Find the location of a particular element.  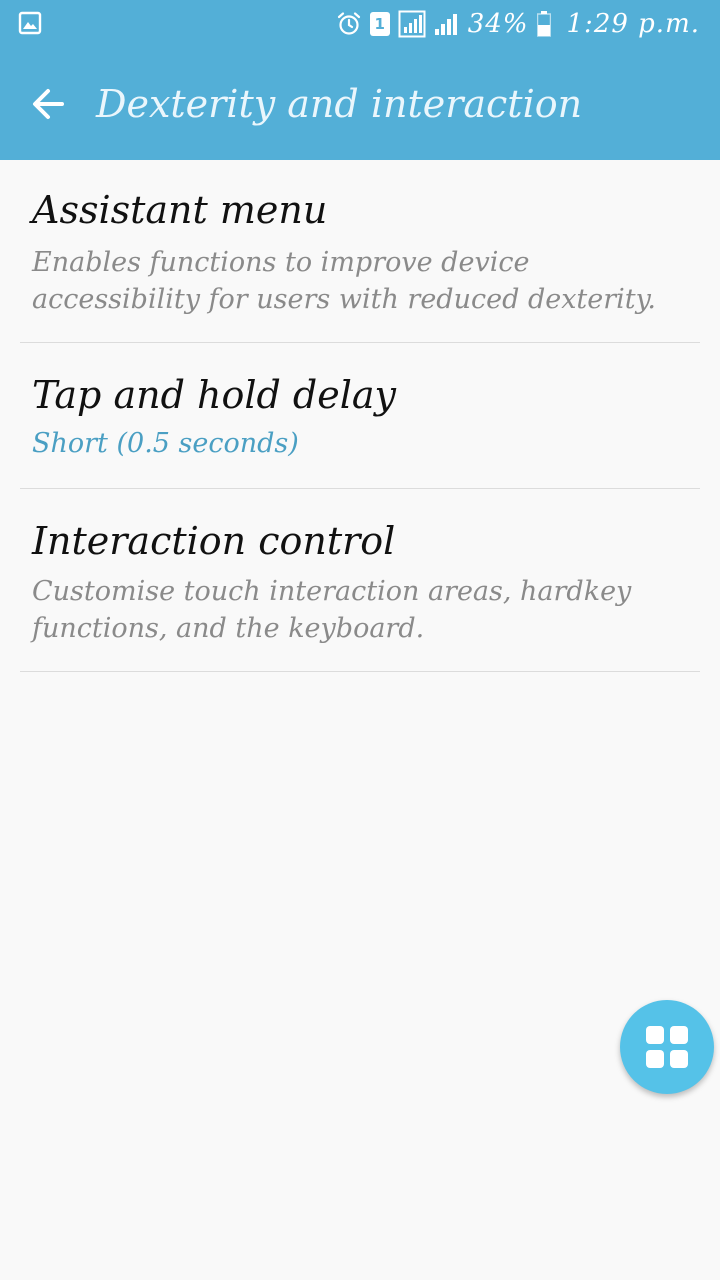

app-bar: Dexterity and interaction is located at coordinates (360, 104).